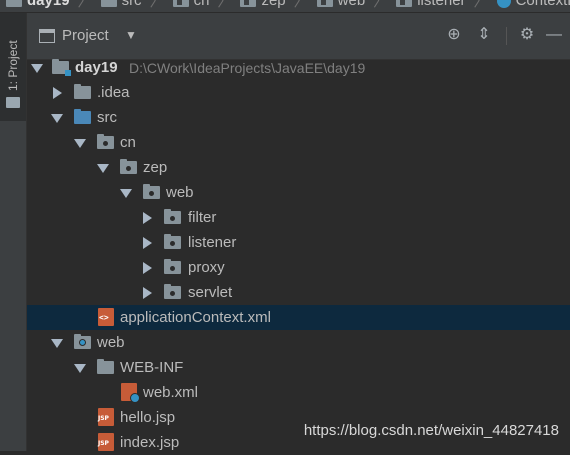  I want to click on collapse-all-icon: ⇕, so click(484, 35).